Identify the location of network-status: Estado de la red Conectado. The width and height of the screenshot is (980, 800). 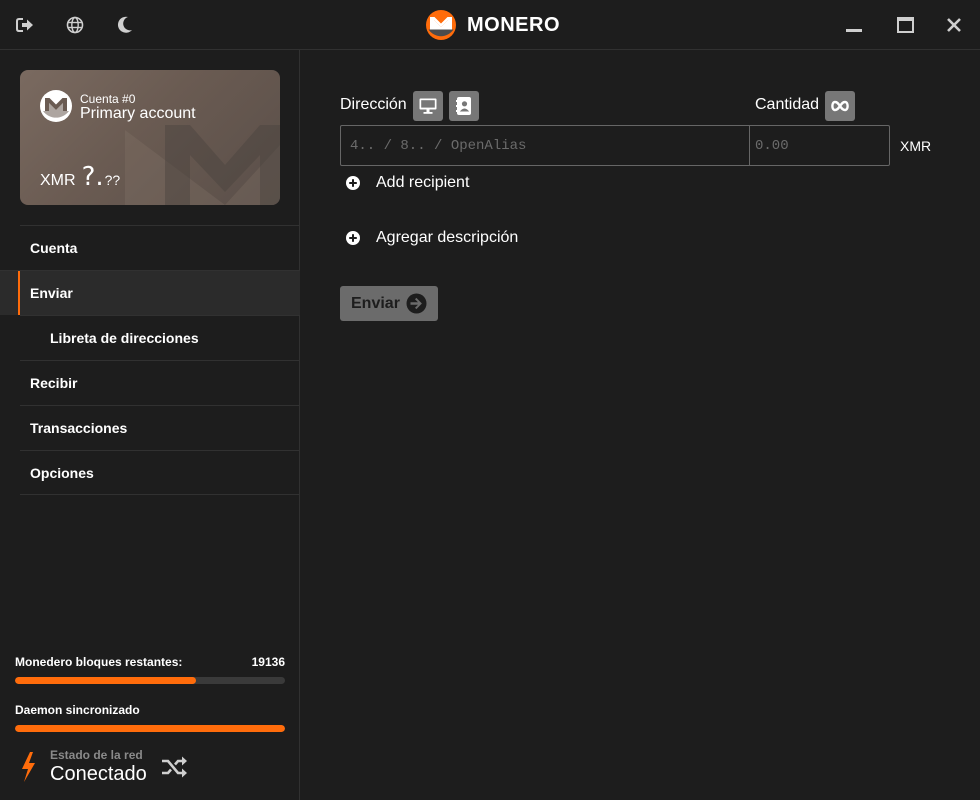
(160, 769).